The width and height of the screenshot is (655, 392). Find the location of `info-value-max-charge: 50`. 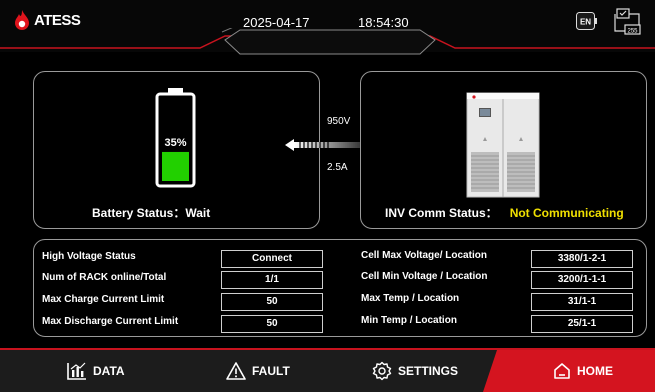

info-value-max-charge: 50 is located at coordinates (272, 302).